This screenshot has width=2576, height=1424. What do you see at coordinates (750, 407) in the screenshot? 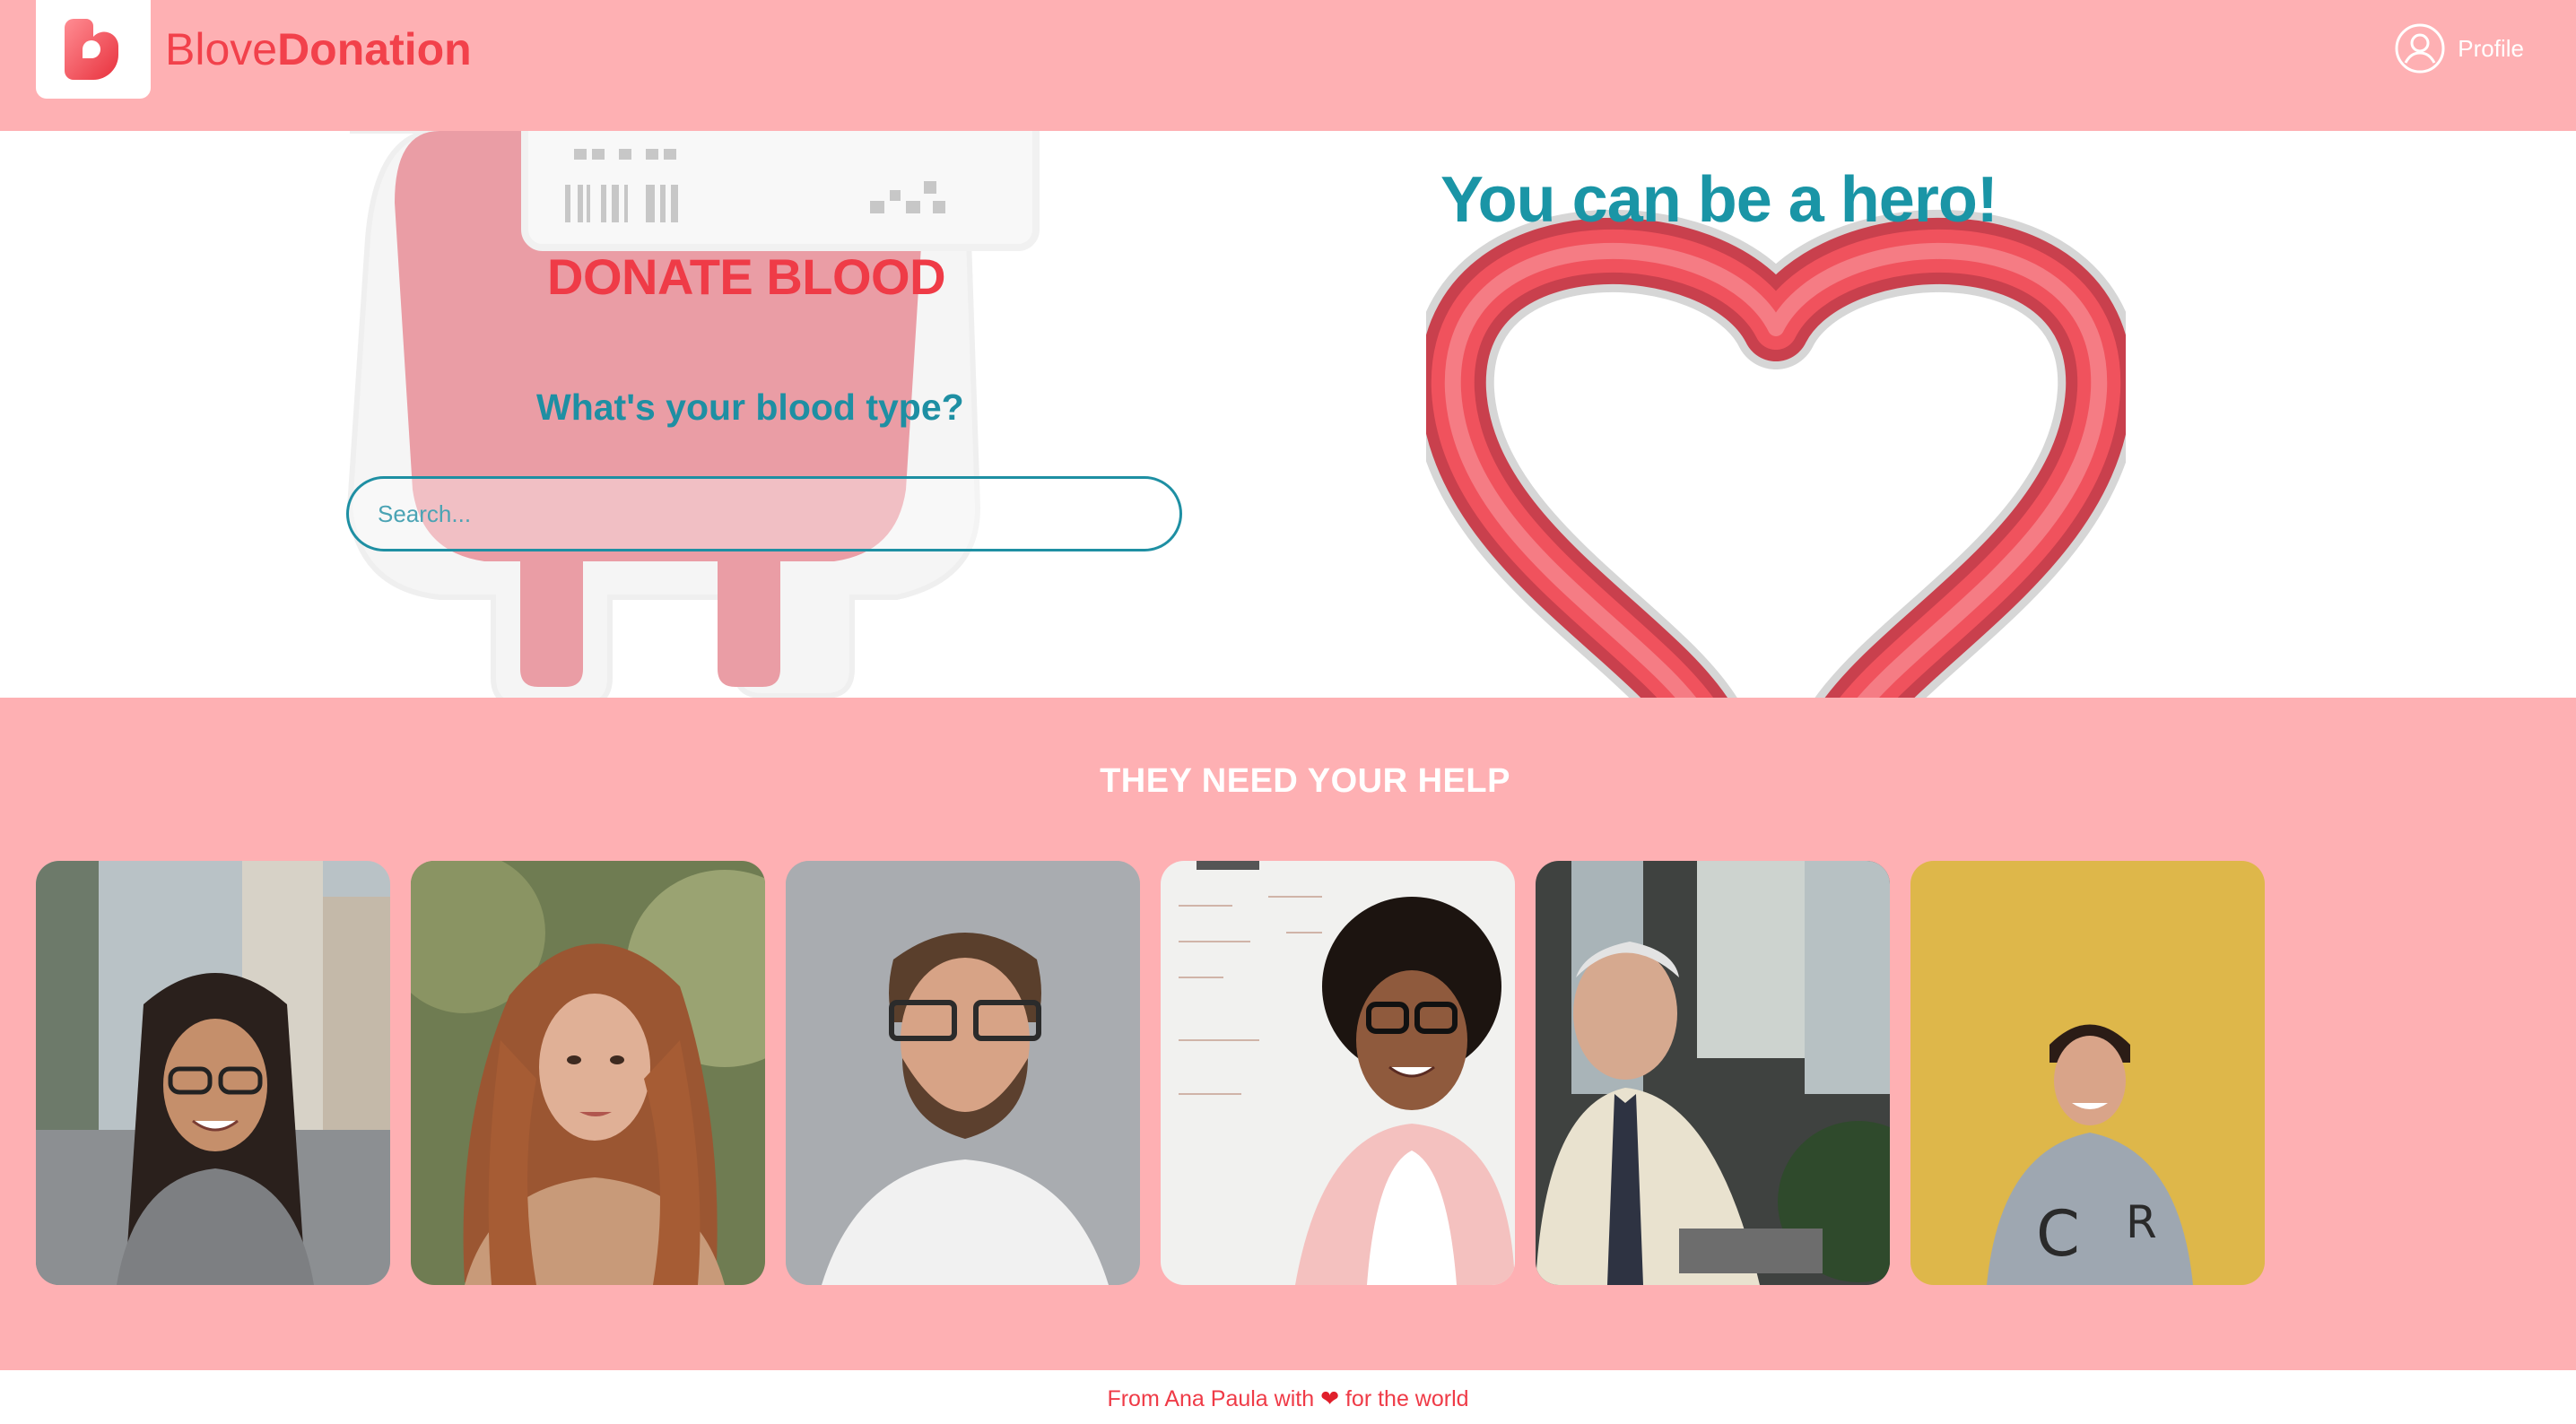
I see `blood-type-question: What's your blood type?` at bounding box center [750, 407].